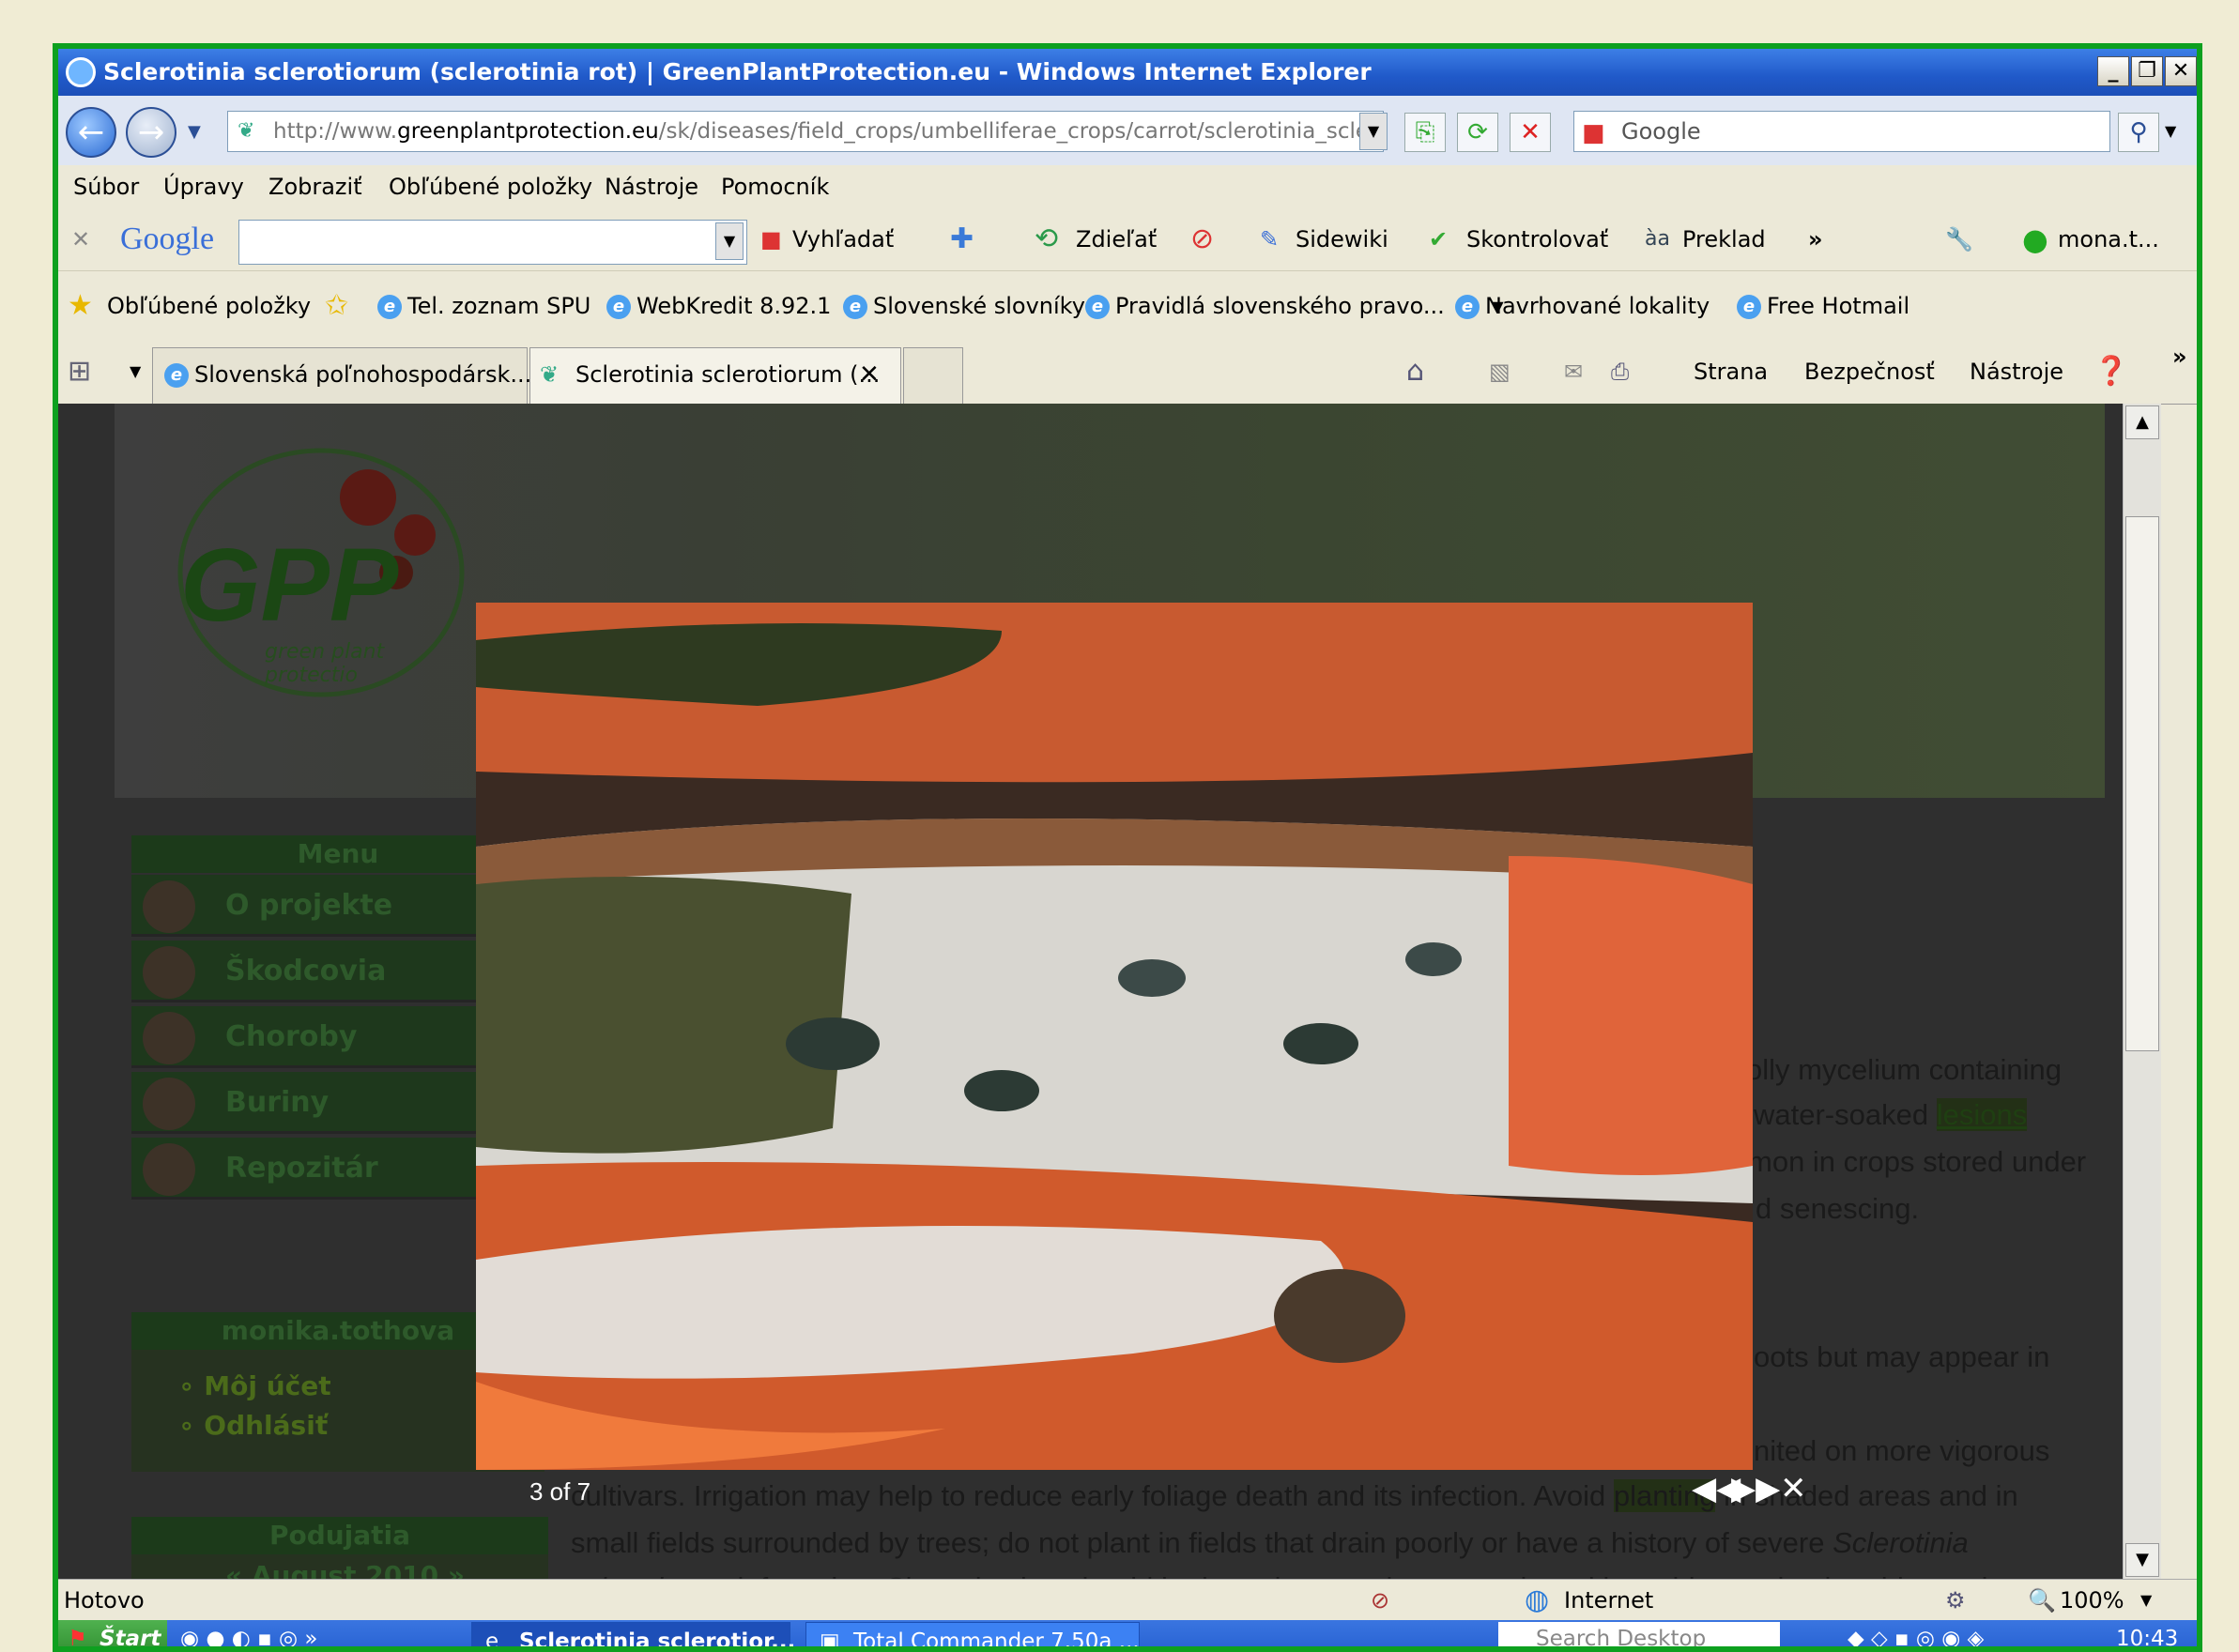 The image size is (2239, 1652). What do you see at coordinates (1373, 131) in the screenshot?
I see `address-dropdown-button: ▼` at bounding box center [1373, 131].